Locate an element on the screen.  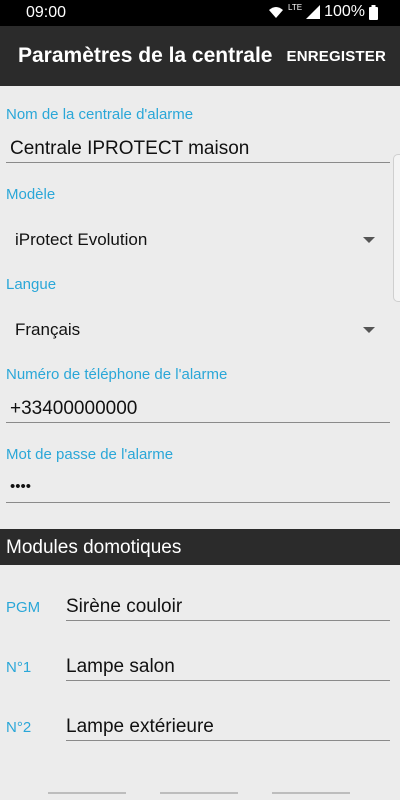
module-label-1: N°1 is located at coordinates (19, 667).